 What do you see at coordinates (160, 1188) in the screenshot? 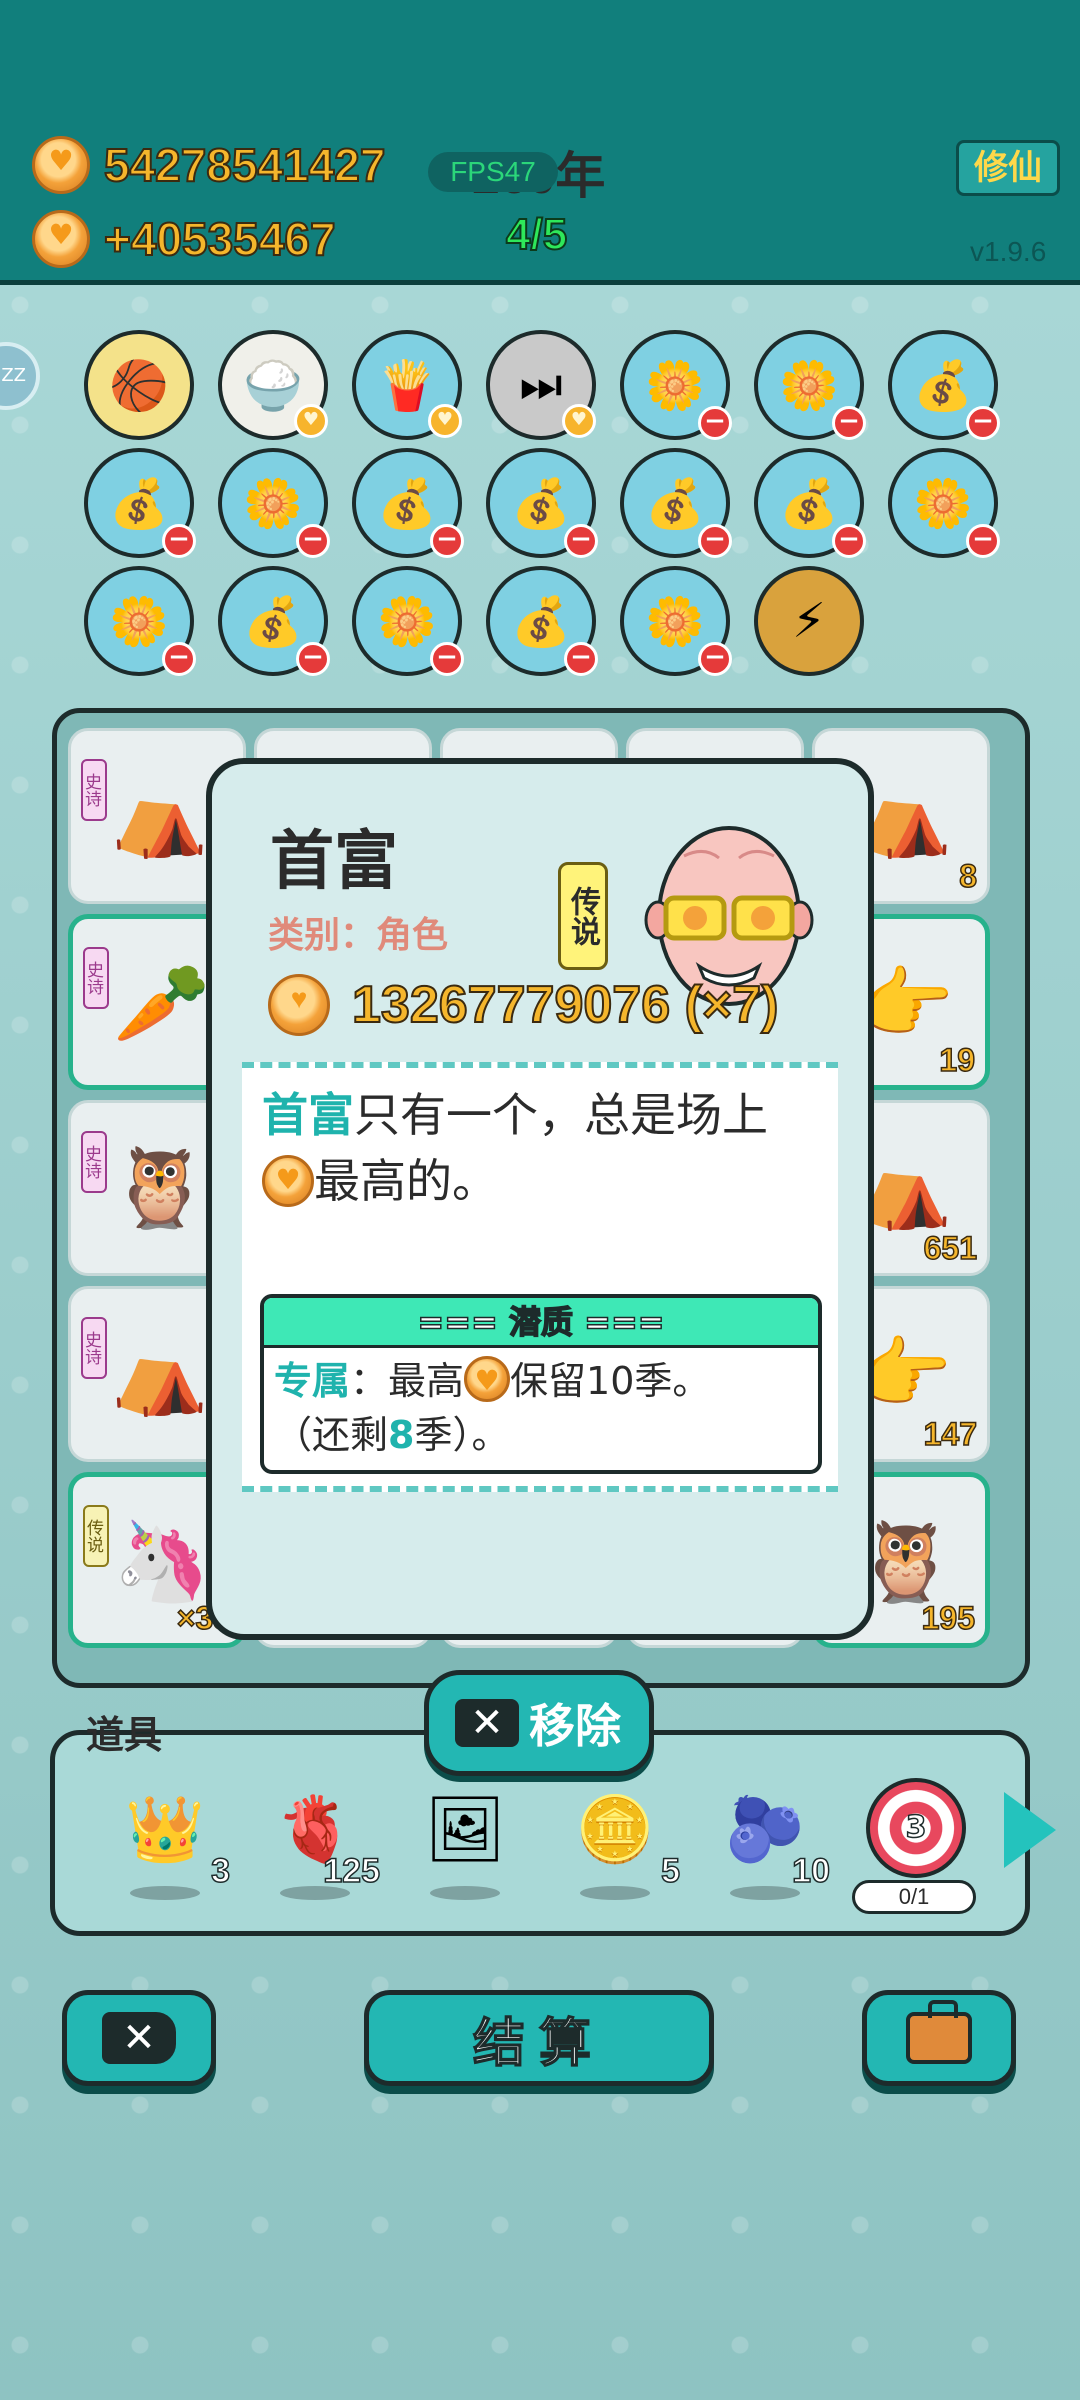
I see `owl-icon: 🦉` at bounding box center [160, 1188].